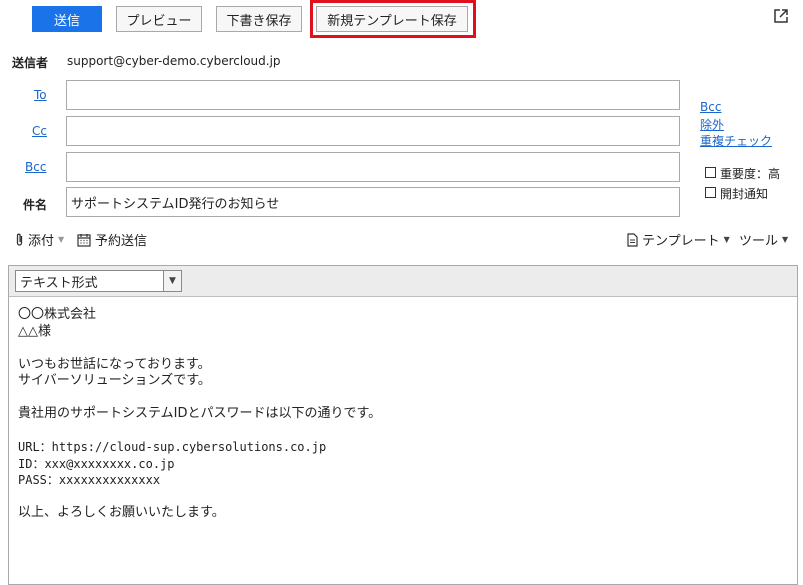  What do you see at coordinates (393, 19) in the screenshot?
I see `highlight-box` at bounding box center [393, 19].